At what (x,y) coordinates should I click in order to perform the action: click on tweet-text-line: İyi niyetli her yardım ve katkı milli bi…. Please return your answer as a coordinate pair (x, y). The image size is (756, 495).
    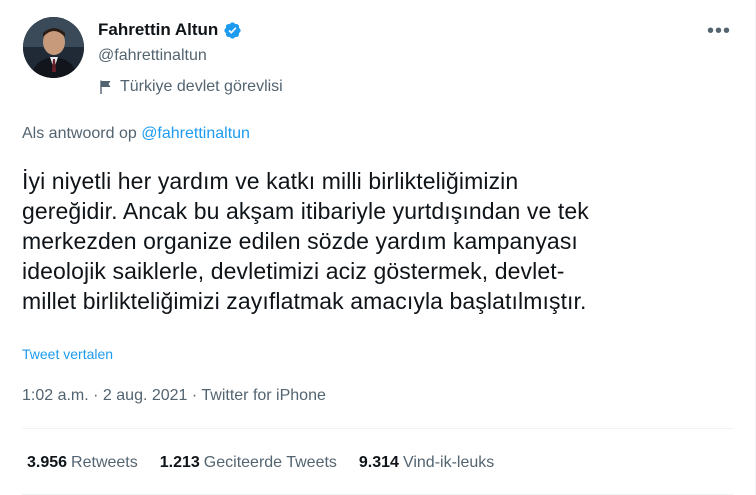
    Looking at the image, I should click on (270, 181).